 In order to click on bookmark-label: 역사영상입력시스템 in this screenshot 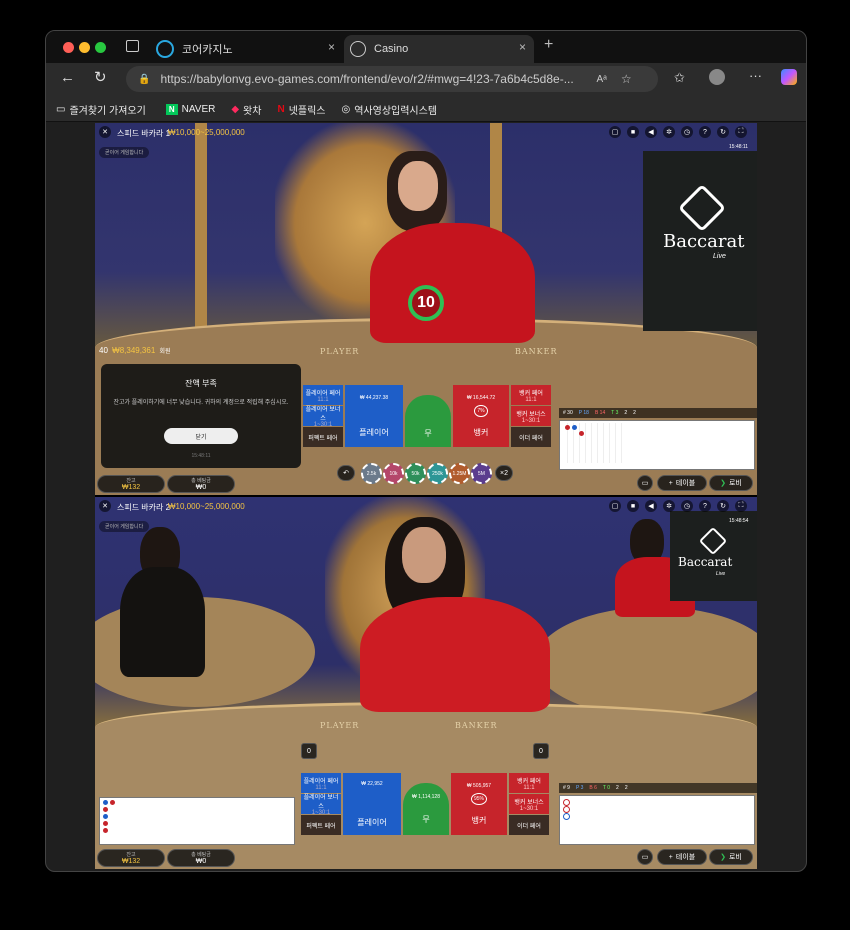, I will do `click(396, 111)`.